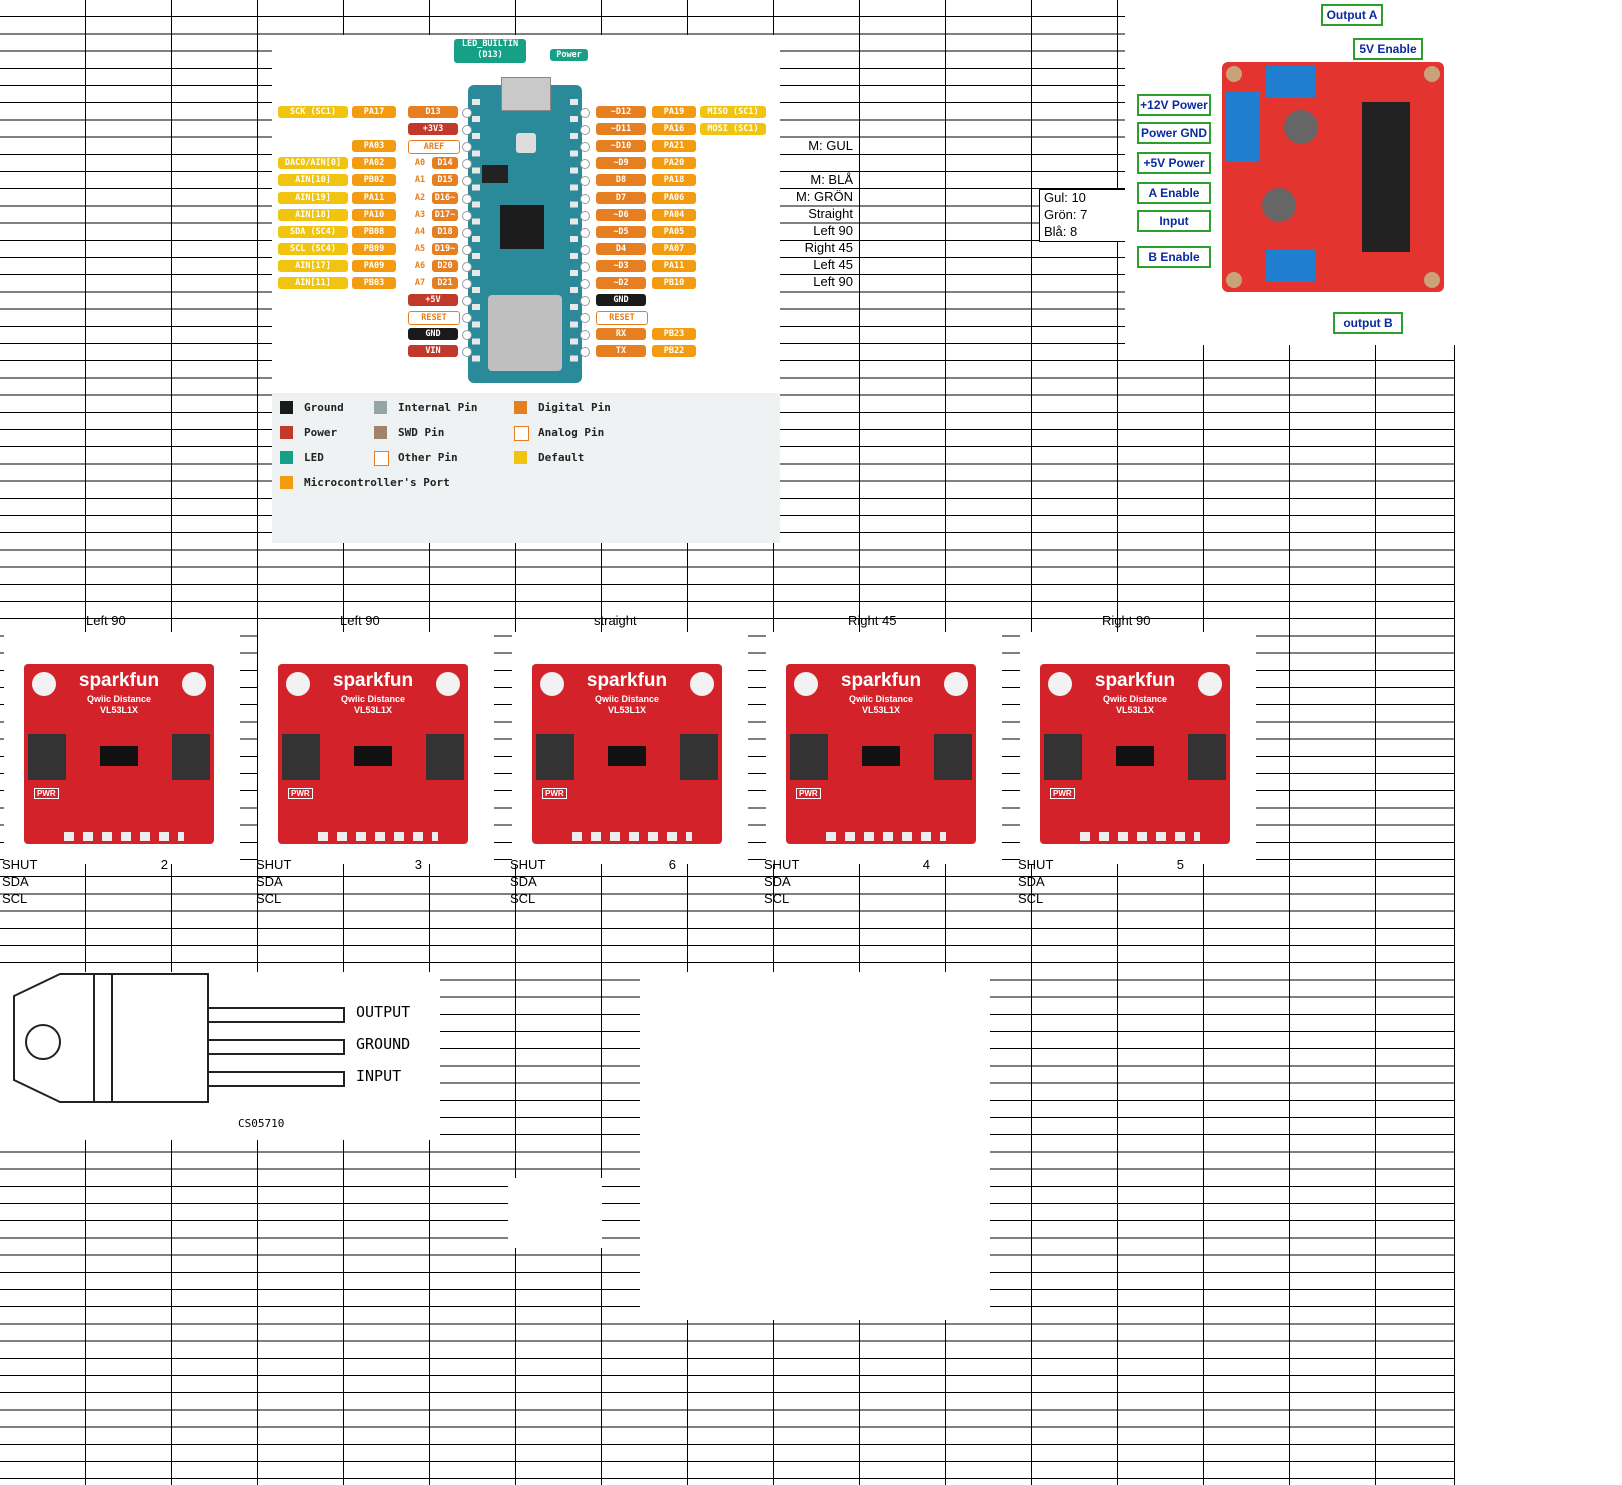 The width and height of the screenshot is (1622, 1485). I want to click on note-m-bla: M: BLÅ, so click(806, 180).